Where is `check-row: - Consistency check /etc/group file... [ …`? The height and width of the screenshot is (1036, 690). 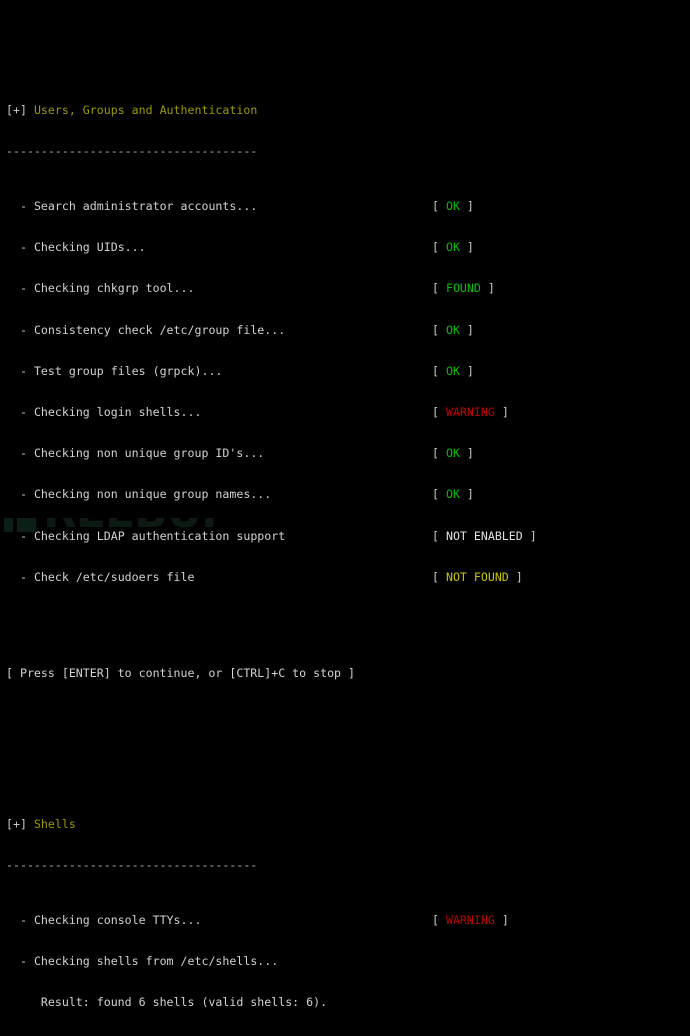
check-row: - Consistency check /etc/group file... [ … is located at coordinates (348, 330).